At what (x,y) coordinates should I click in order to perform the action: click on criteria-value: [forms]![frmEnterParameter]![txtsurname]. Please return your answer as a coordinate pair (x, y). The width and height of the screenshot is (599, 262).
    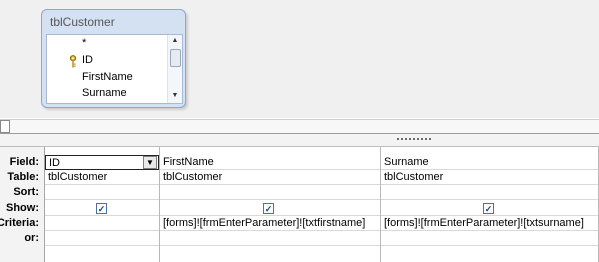
    Looking at the image, I should click on (484, 223).